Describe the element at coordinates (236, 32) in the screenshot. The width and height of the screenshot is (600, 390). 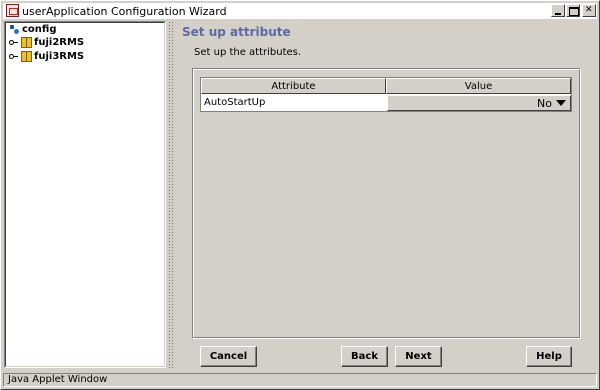
I see `page-title: Set up attribute` at that location.